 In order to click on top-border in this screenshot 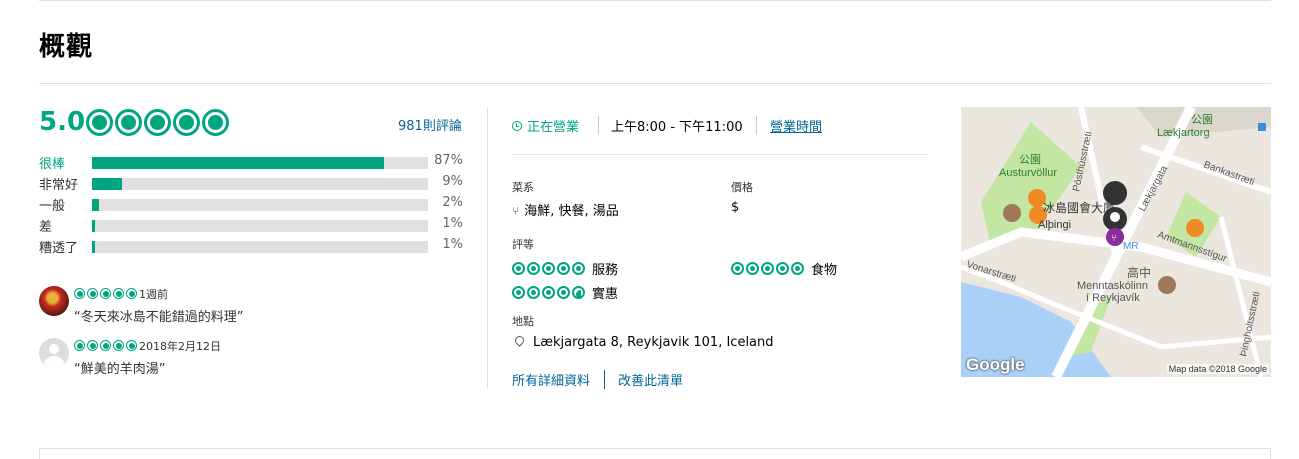, I will do `click(655, 2)`.